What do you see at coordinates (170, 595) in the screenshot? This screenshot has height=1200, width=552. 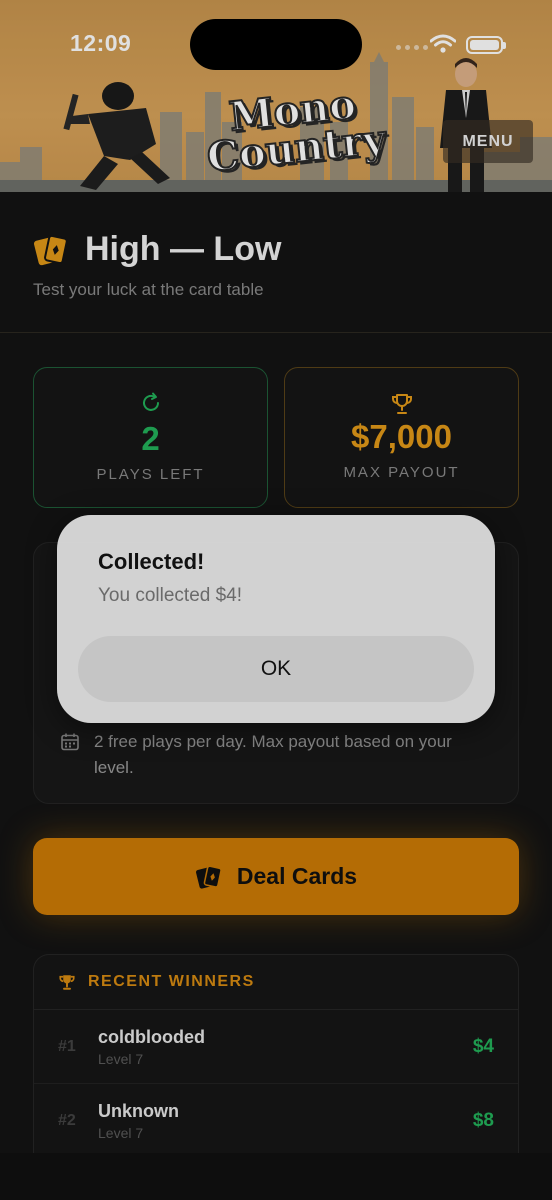 I see `alert-message: You collected $4!` at bounding box center [170, 595].